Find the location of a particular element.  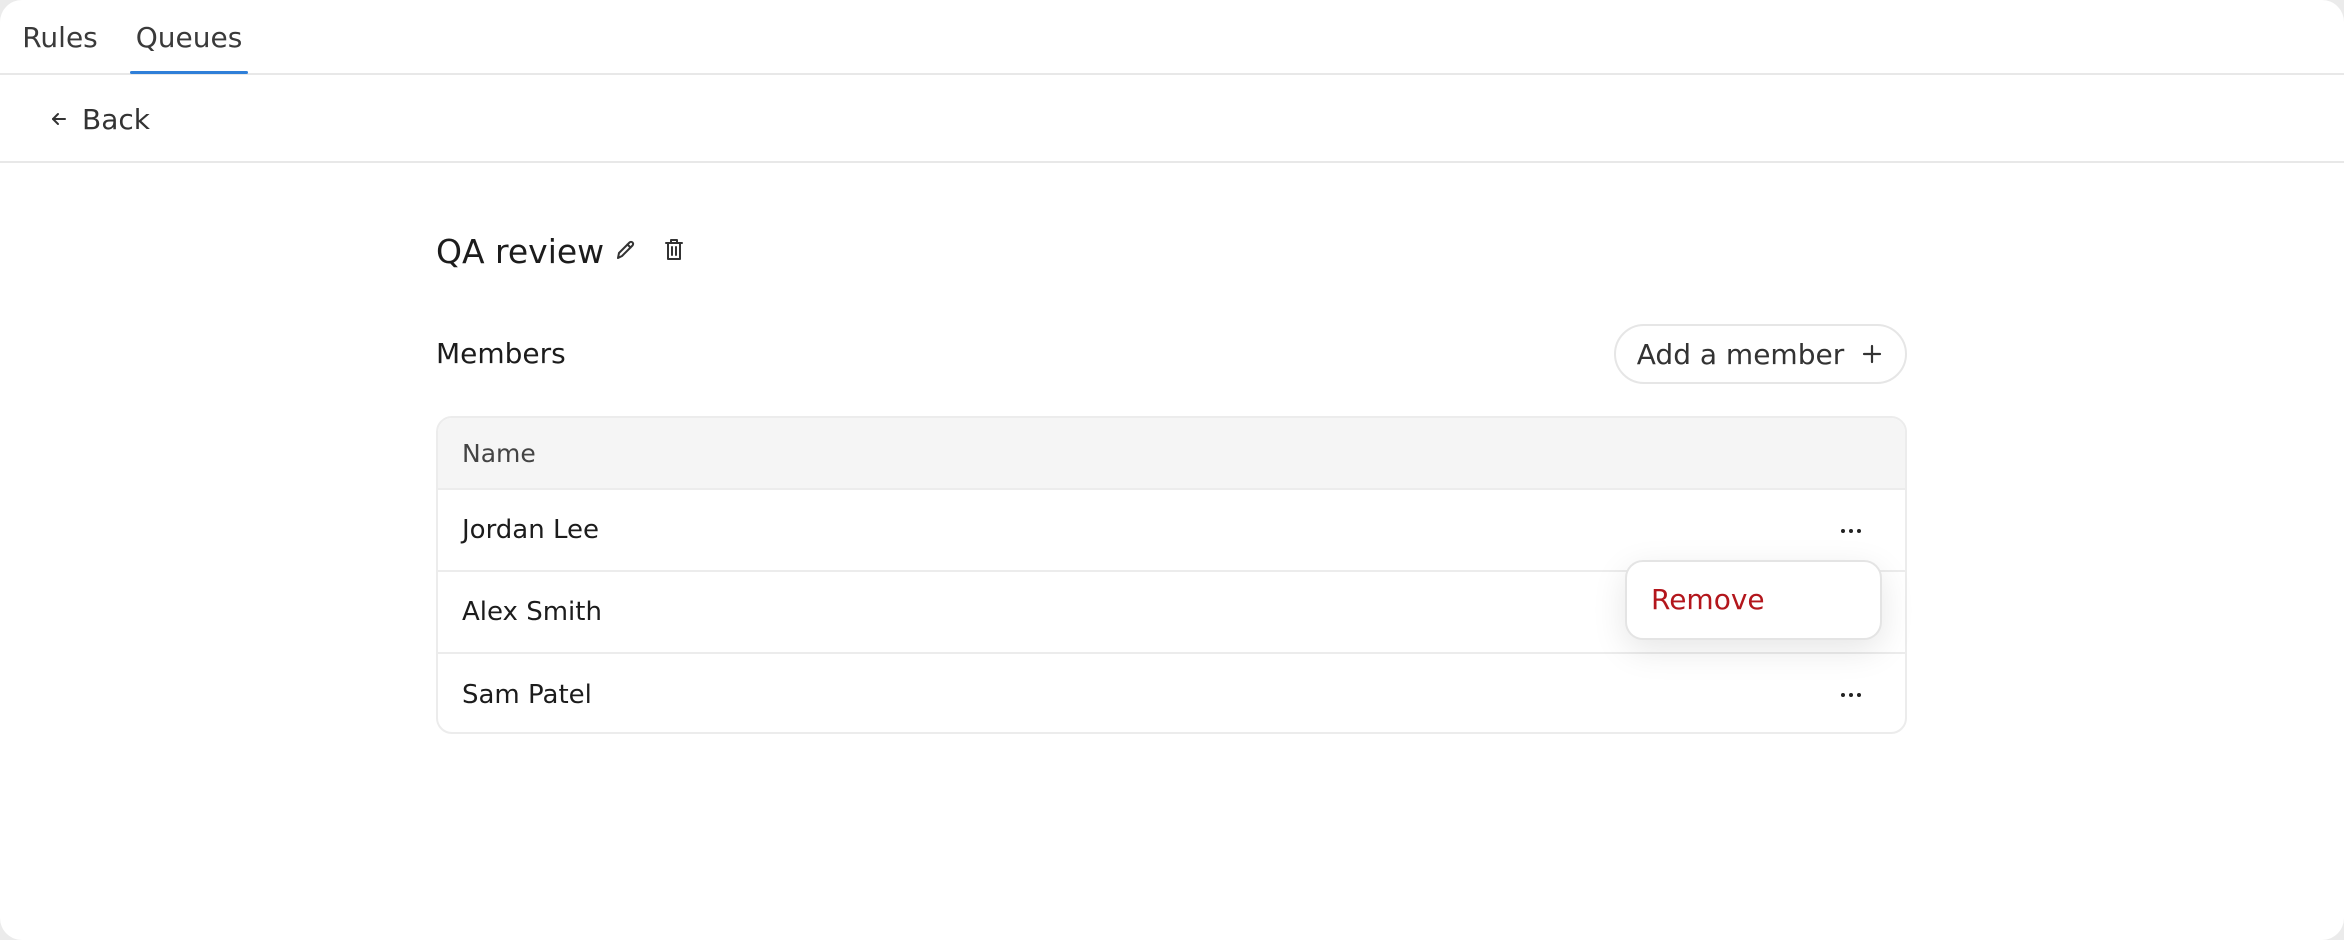

member-name: Alex Smith is located at coordinates (532, 612).